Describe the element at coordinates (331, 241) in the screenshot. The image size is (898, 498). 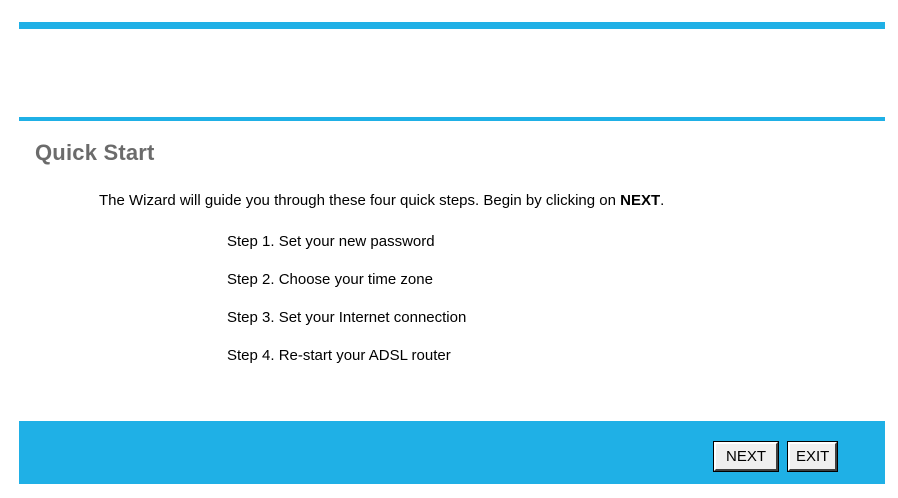
I see `step-item-1: Step 1. Set your new password` at that location.